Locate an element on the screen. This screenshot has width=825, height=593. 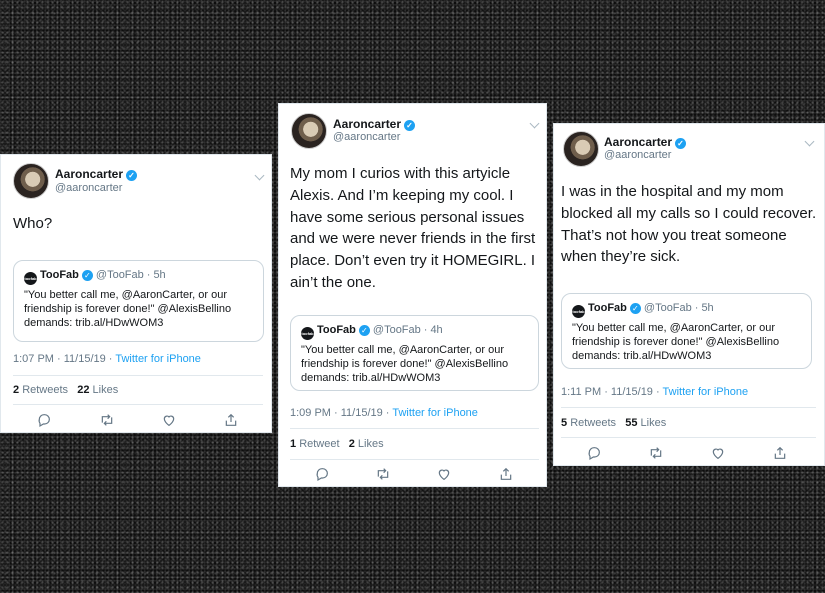
tweet-timestamp: 1:09 PM · 11/15/19 · Twitter for iPhone is located at coordinates (384, 413).